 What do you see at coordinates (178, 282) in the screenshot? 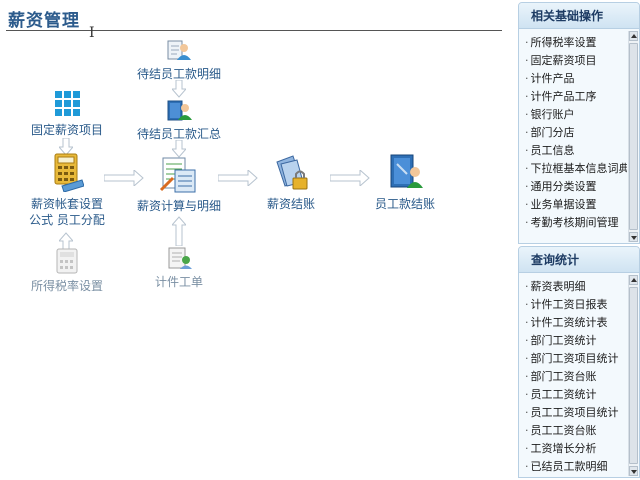
I see `flow-piece-work-label: 计件工单` at bounding box center [178, 282].